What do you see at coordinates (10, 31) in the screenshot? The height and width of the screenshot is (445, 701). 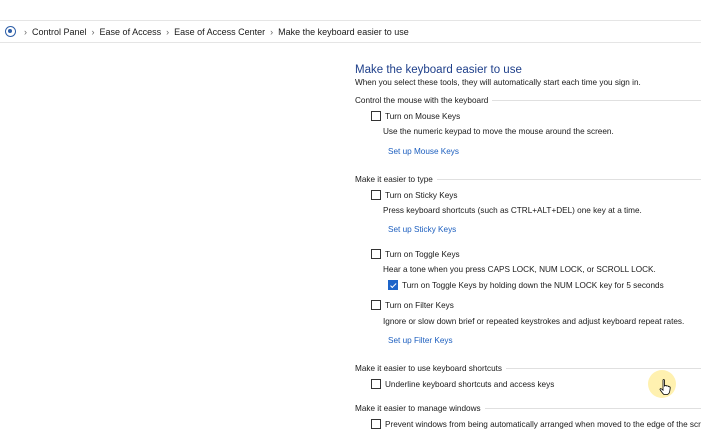 I see `control-panel-icon` at bounding box center [10, 31].